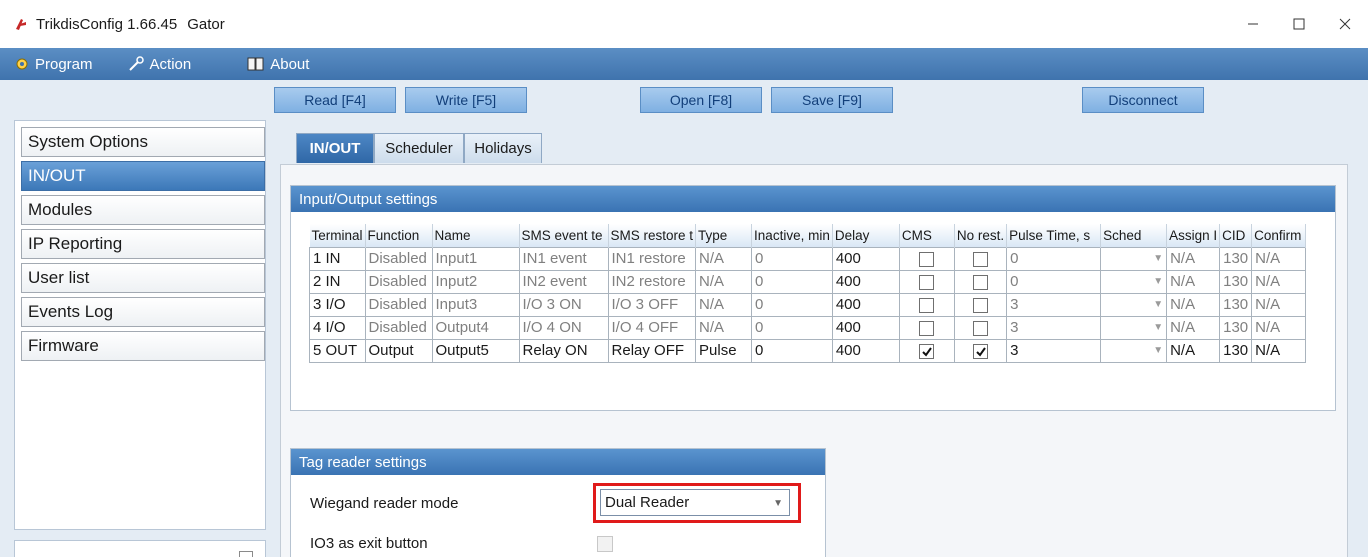 This screenshot has height=557, width=1368. Describe the element at coordinates (335, 148) in the screenshot. I see `tab-in-out: IN/OUT` at that location.